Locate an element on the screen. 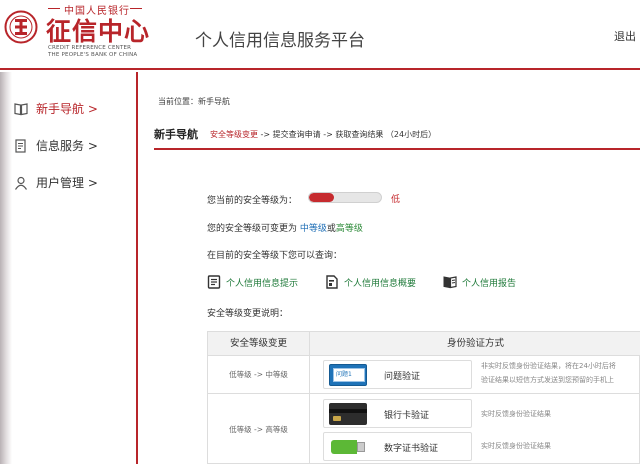 The image size is (640, 464). breadcrumb: 当前位置：新手导航 is located at coordinates (194, 101).